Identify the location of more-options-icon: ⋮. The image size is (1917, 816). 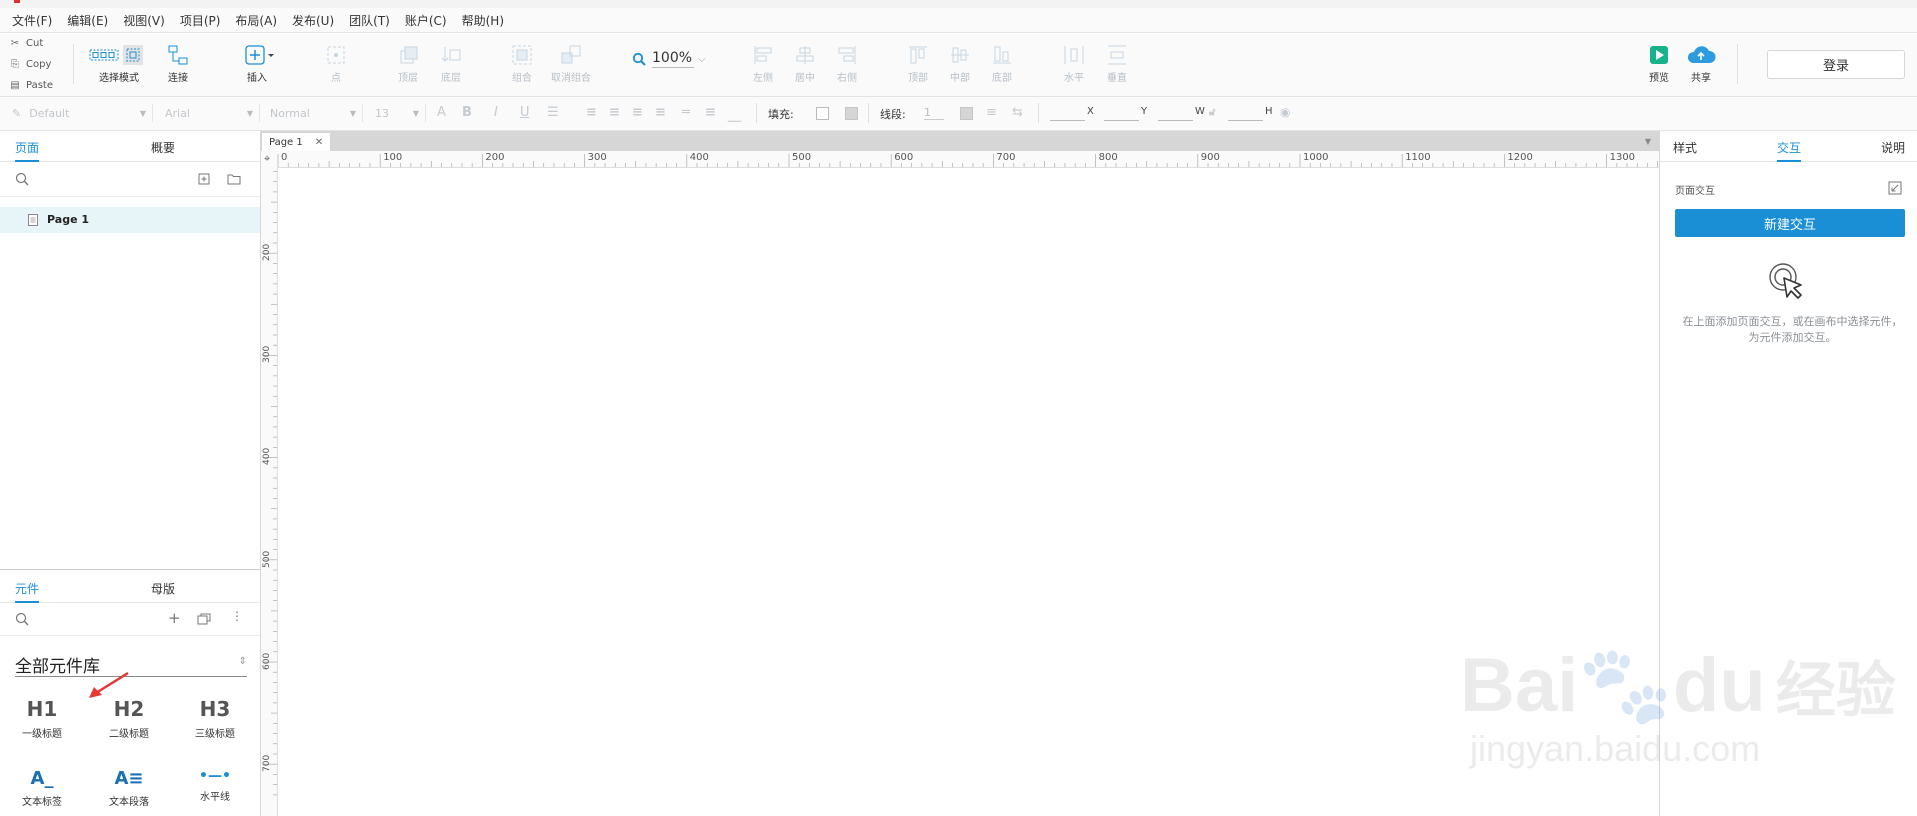
(237, 616).